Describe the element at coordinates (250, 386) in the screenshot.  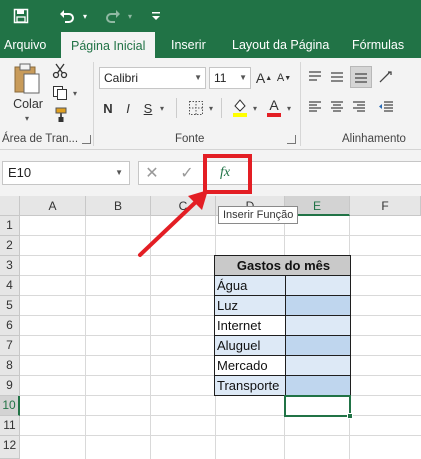
I see `table-cell-item: Transporte` at that location.